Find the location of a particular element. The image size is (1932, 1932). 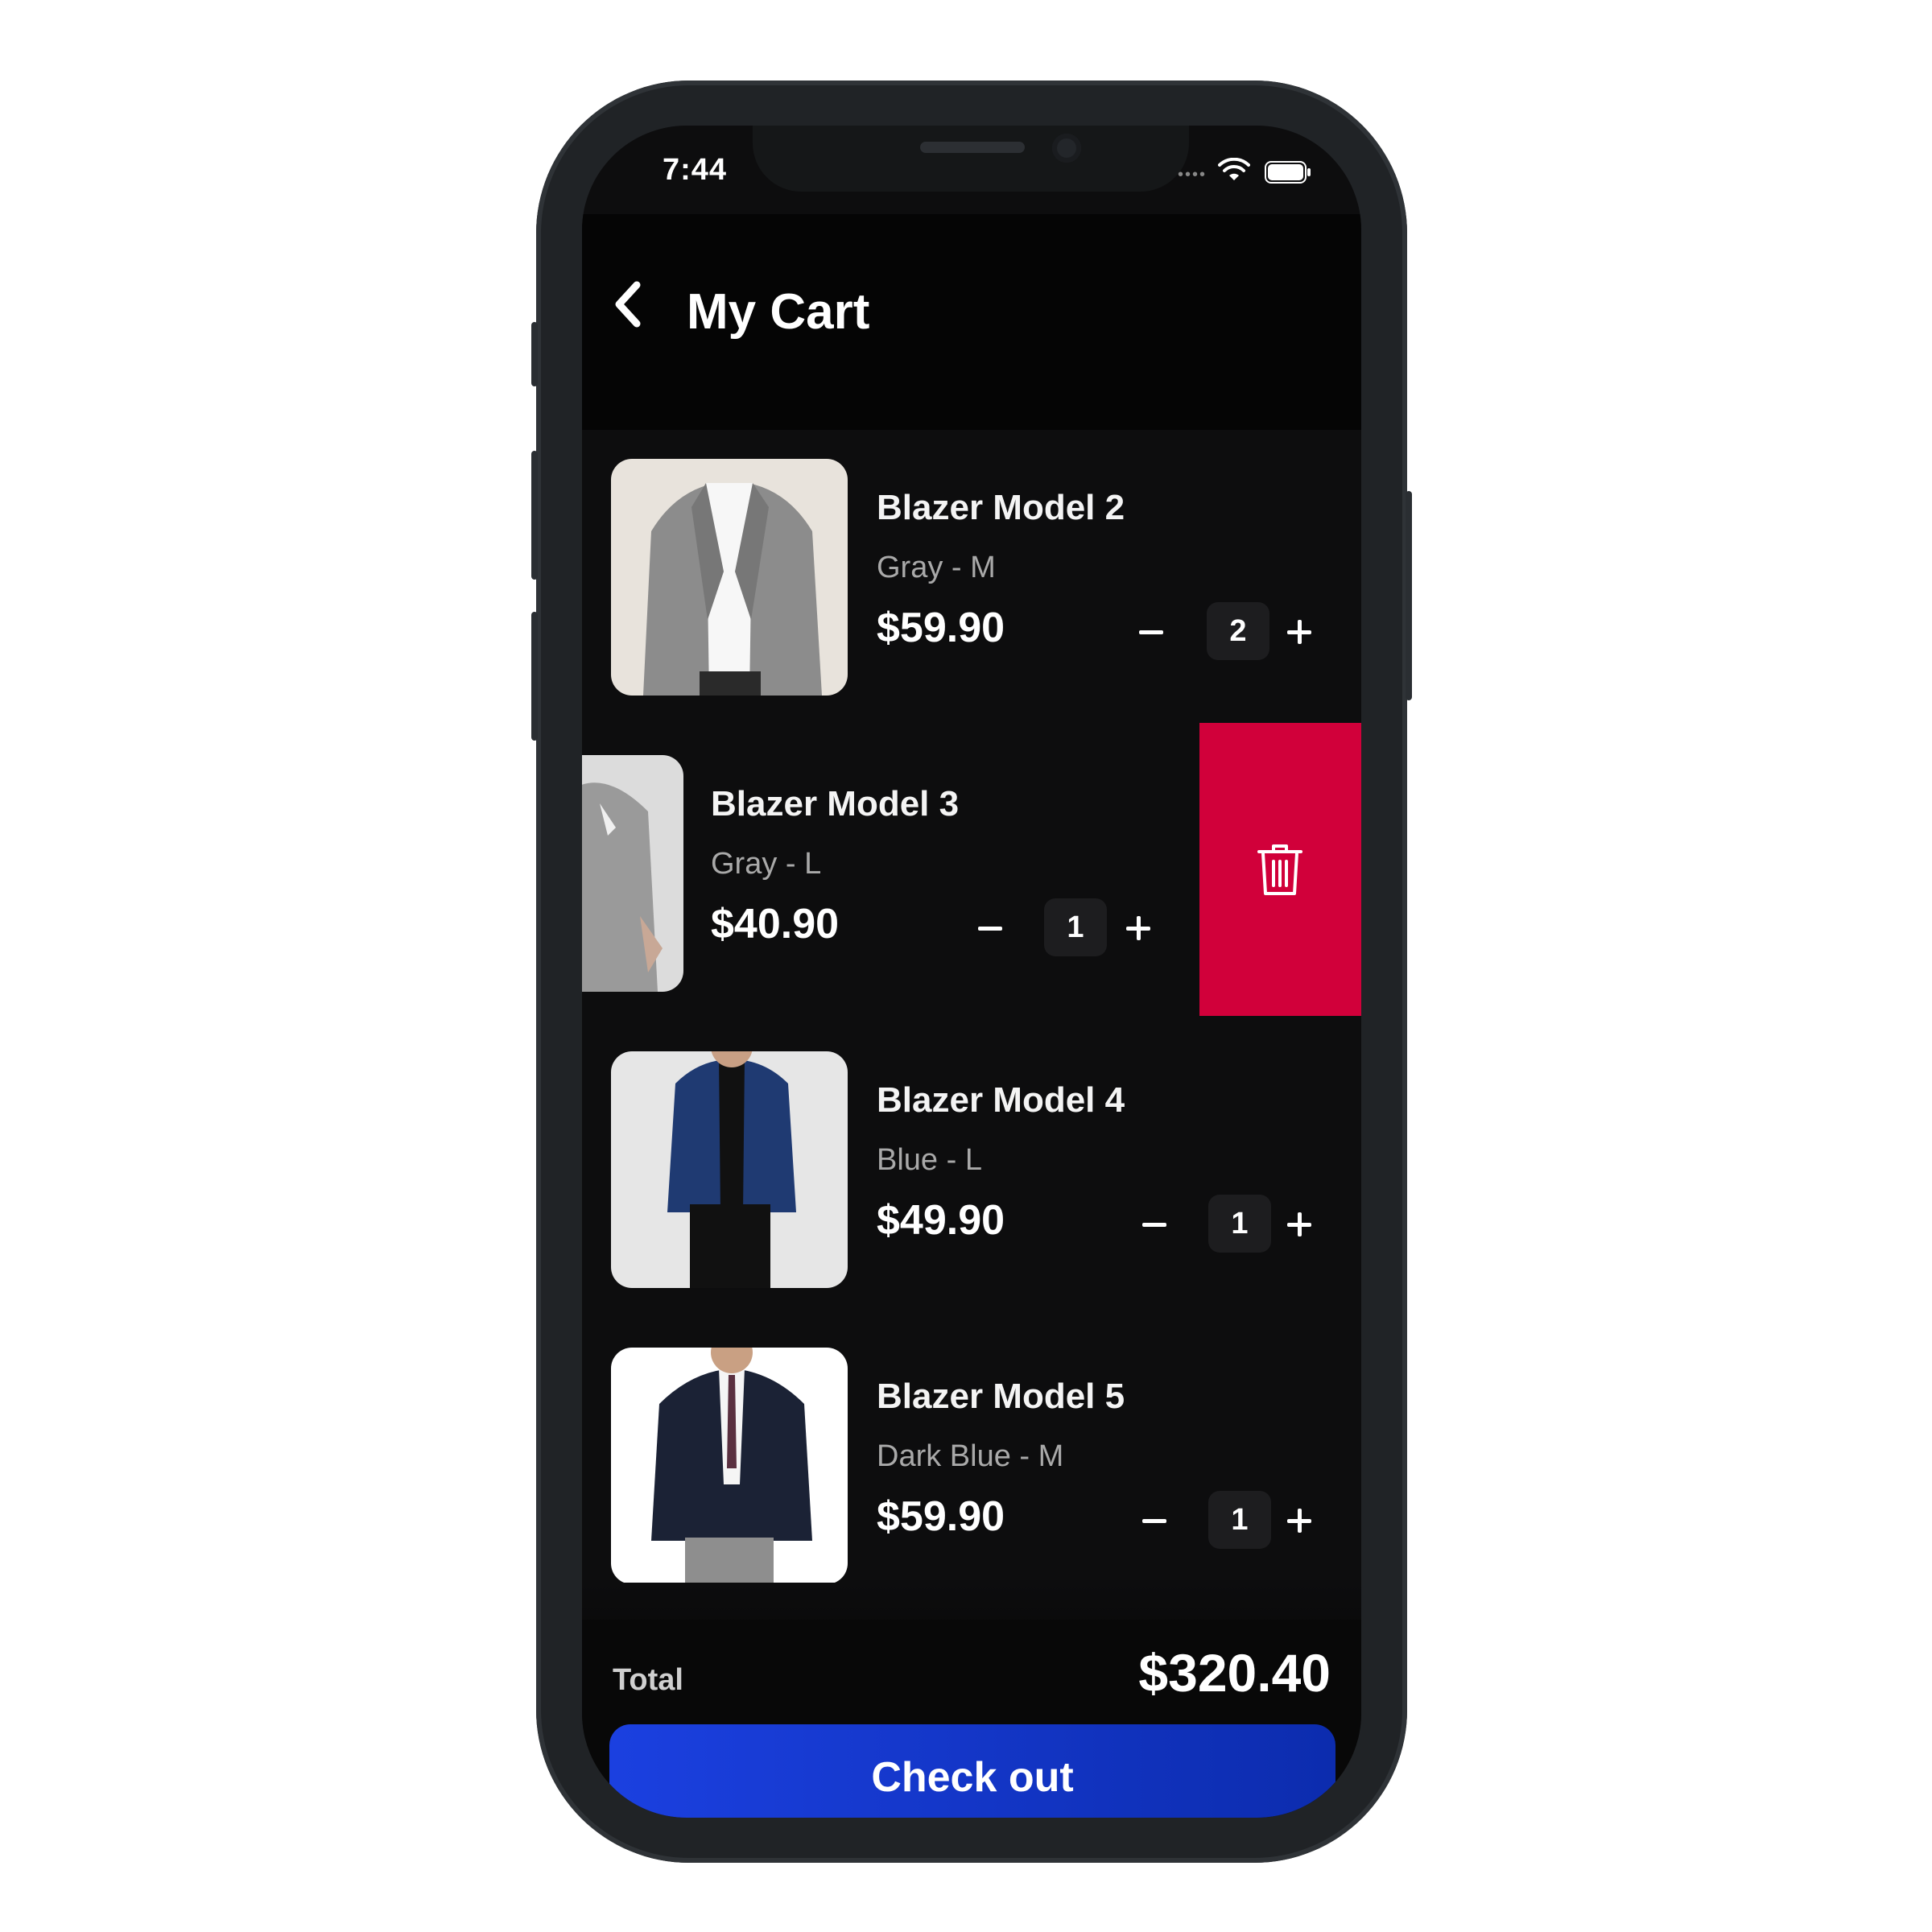

item-name: Blazer Model 5 is located at coordinates (1001, 1396).